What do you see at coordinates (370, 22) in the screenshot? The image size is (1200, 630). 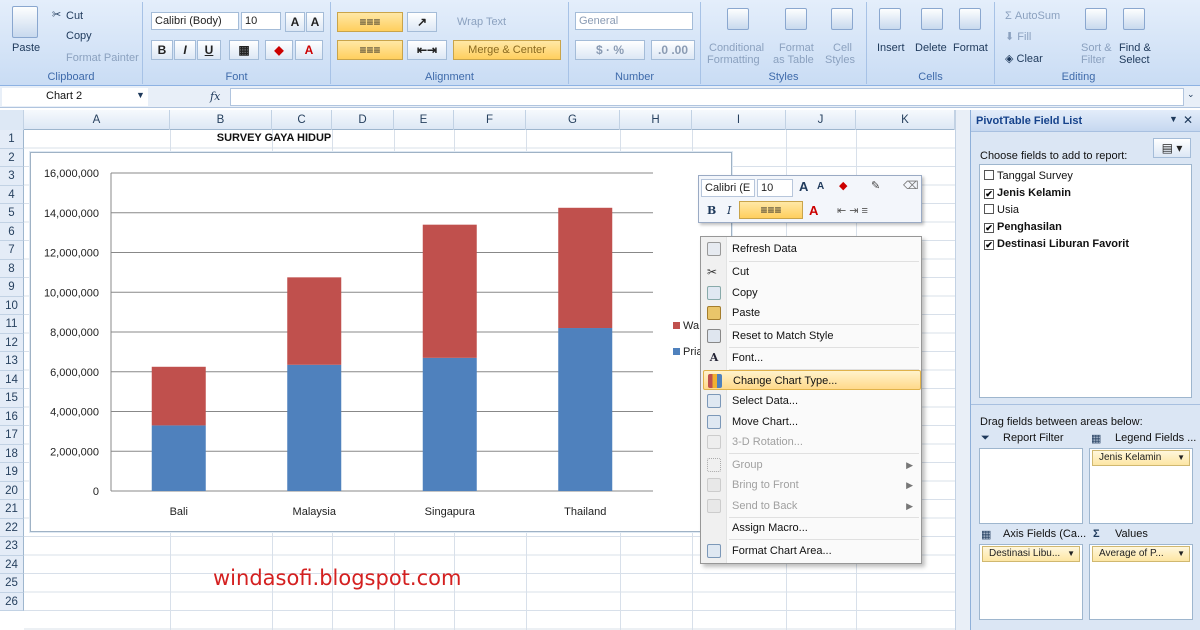 I see `top-align-button: ≡≡≡` at bounding box center [370, 22].